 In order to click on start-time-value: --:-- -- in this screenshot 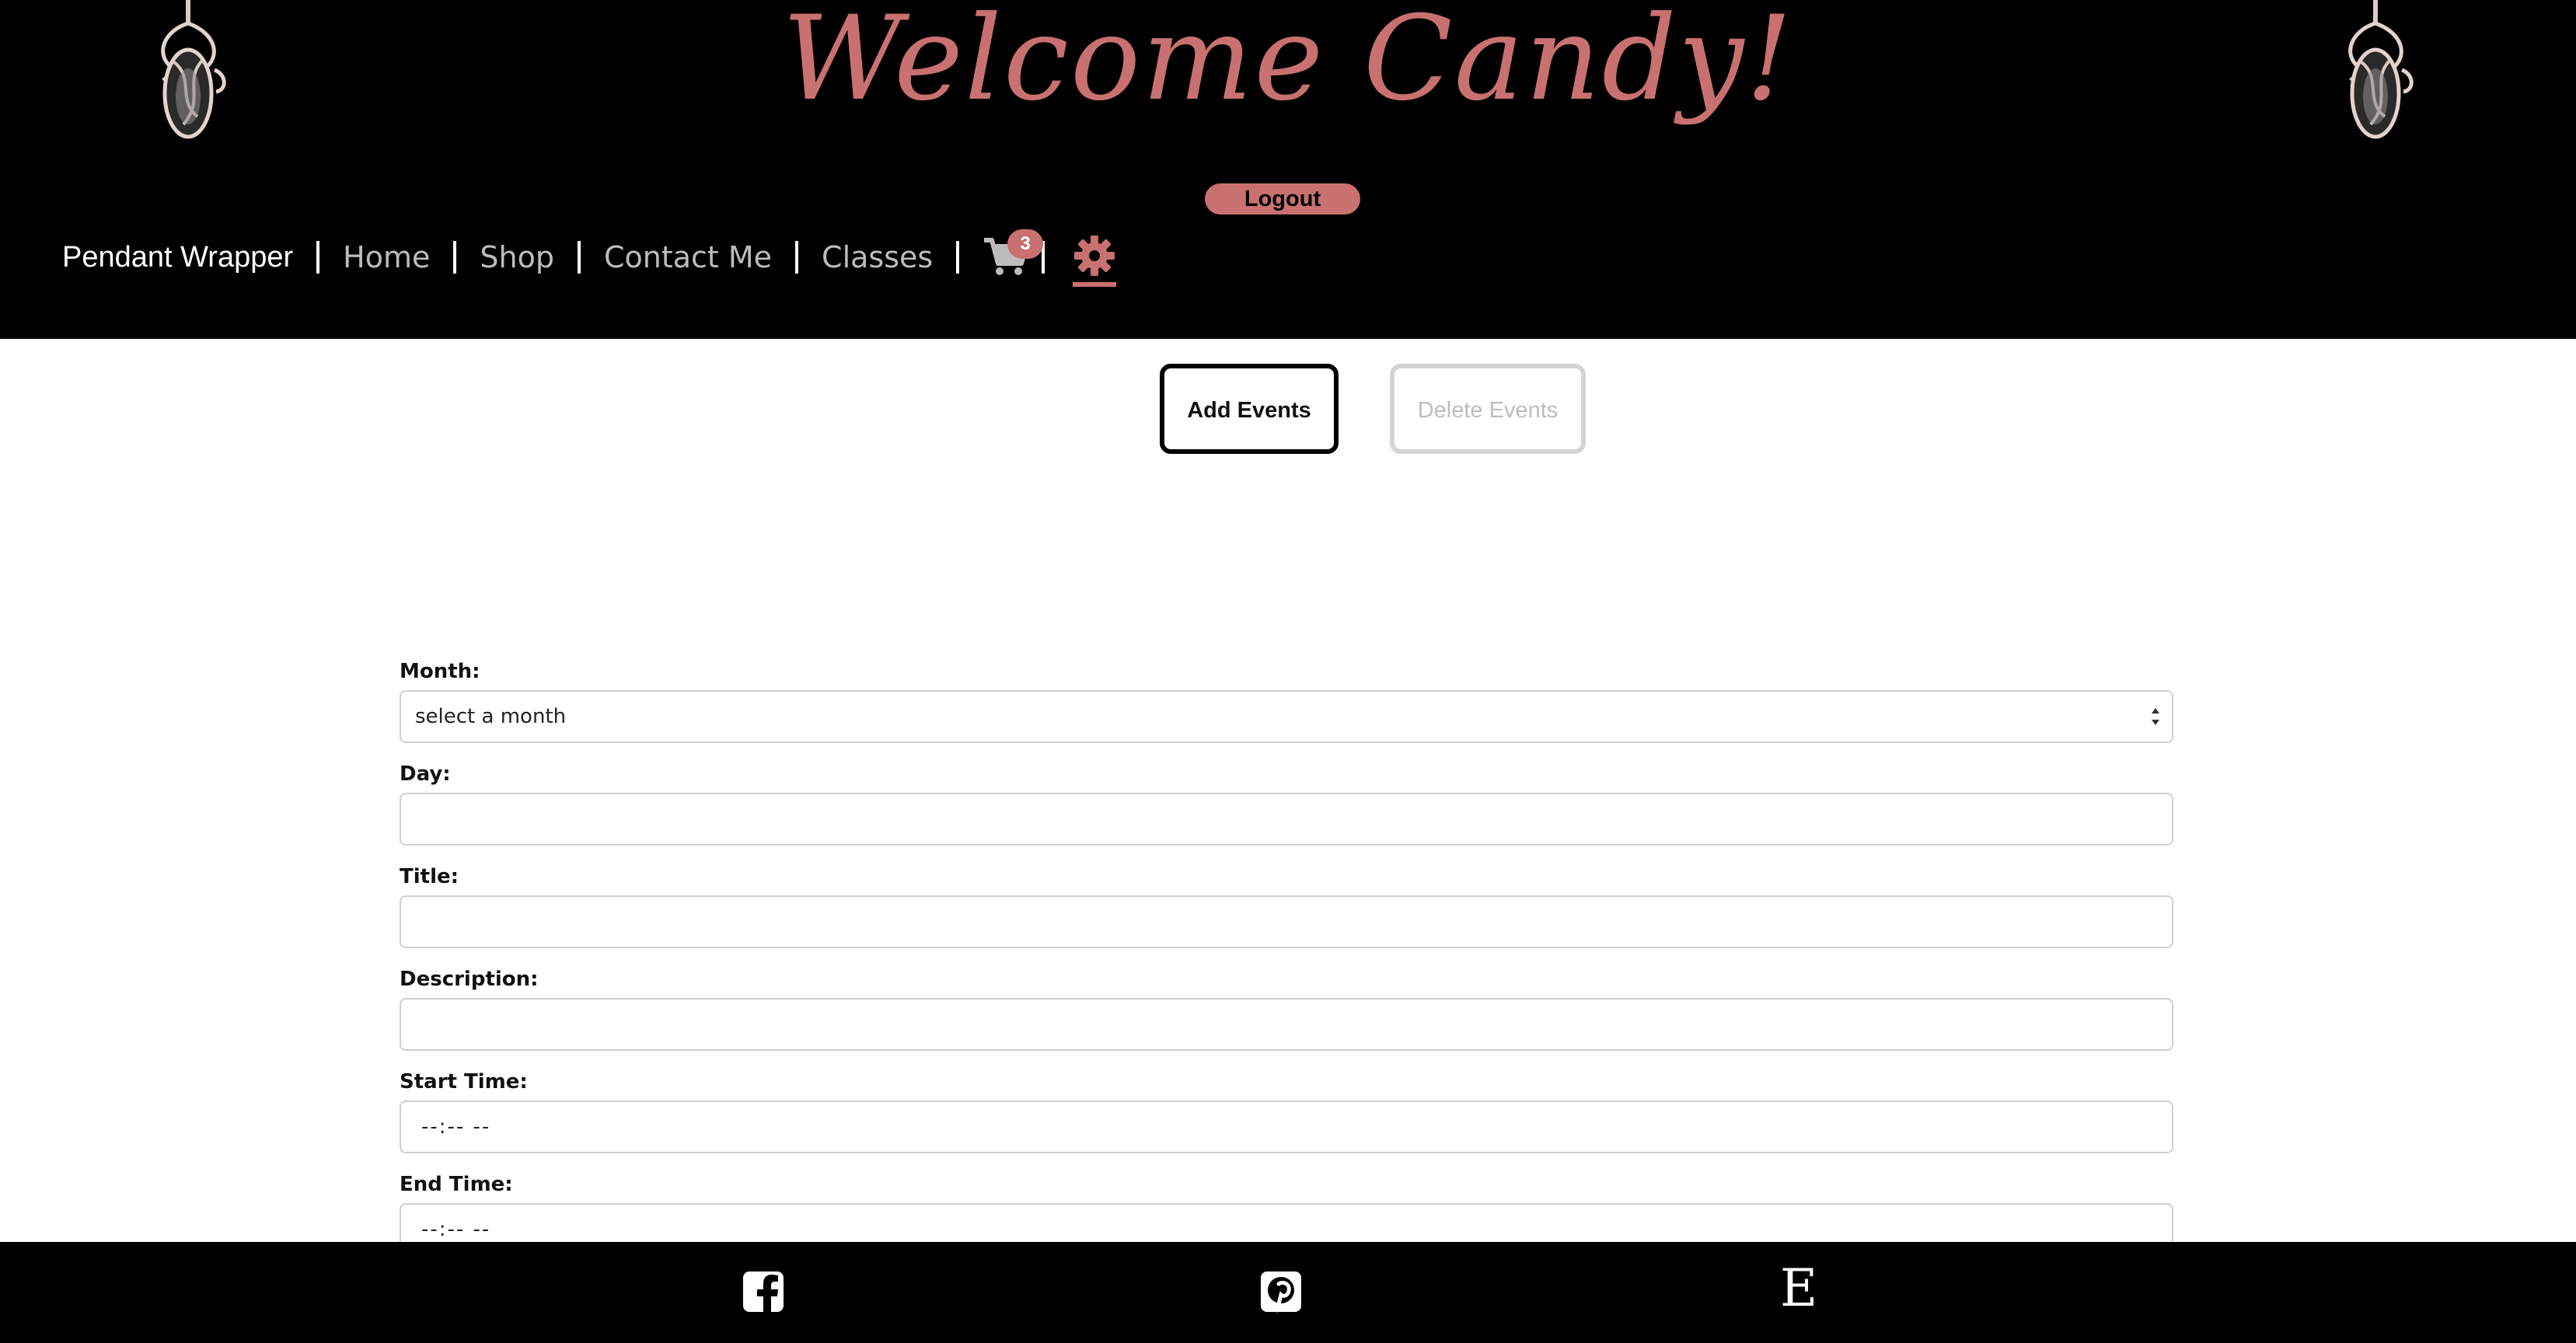, I will do `click(456, 1127)`.